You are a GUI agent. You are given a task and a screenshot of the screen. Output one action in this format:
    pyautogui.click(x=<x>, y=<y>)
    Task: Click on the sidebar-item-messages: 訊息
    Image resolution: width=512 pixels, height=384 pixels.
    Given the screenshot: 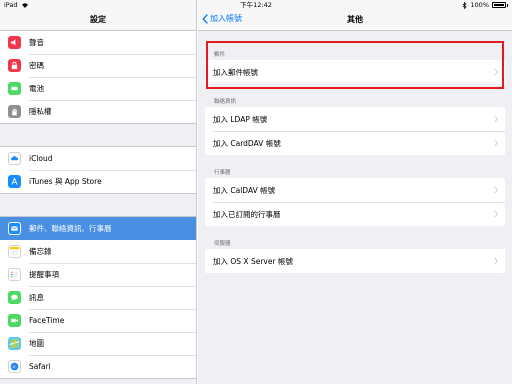 What is the action you would take?
    pyautogui.click(x=98, y=297)
    